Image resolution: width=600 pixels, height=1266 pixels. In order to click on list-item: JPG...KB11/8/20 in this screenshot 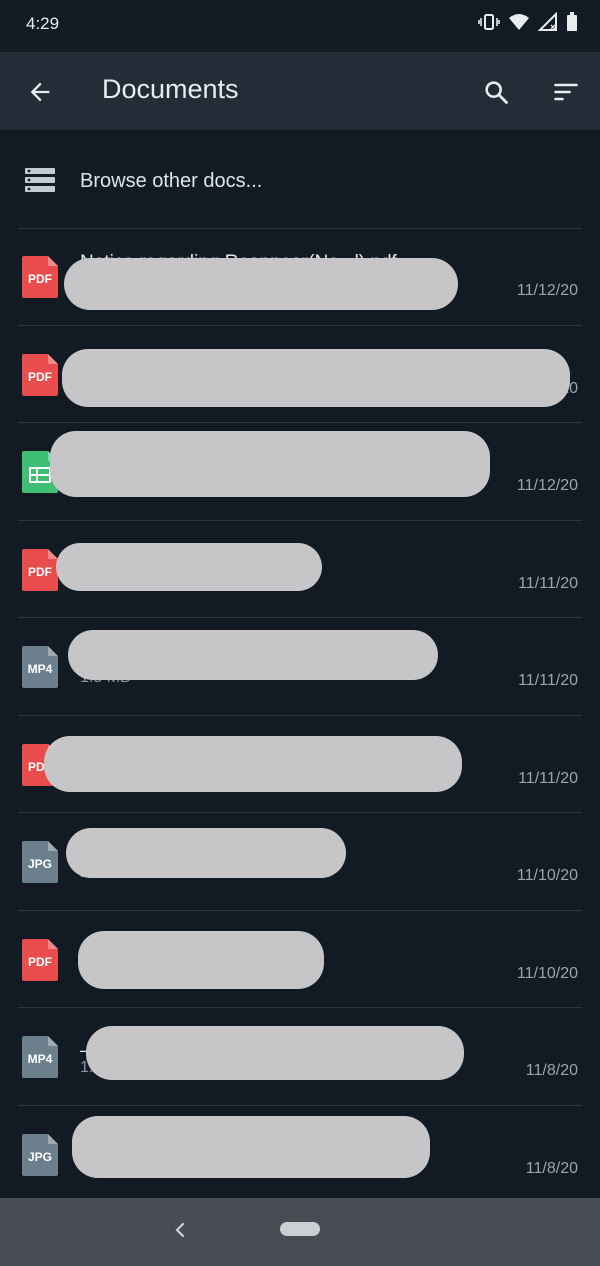, I will do `click(300, 1154)`.